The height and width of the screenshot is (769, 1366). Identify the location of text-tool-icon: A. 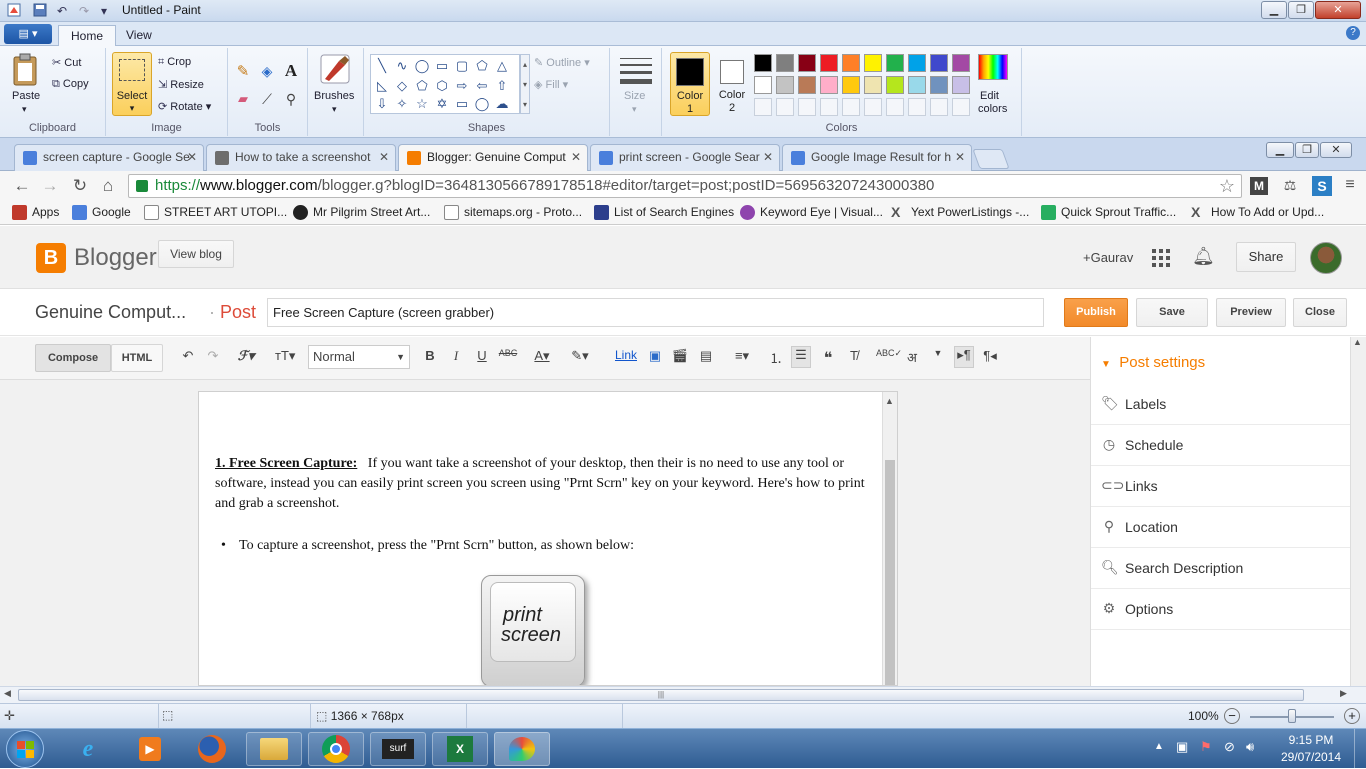
(291, 71).